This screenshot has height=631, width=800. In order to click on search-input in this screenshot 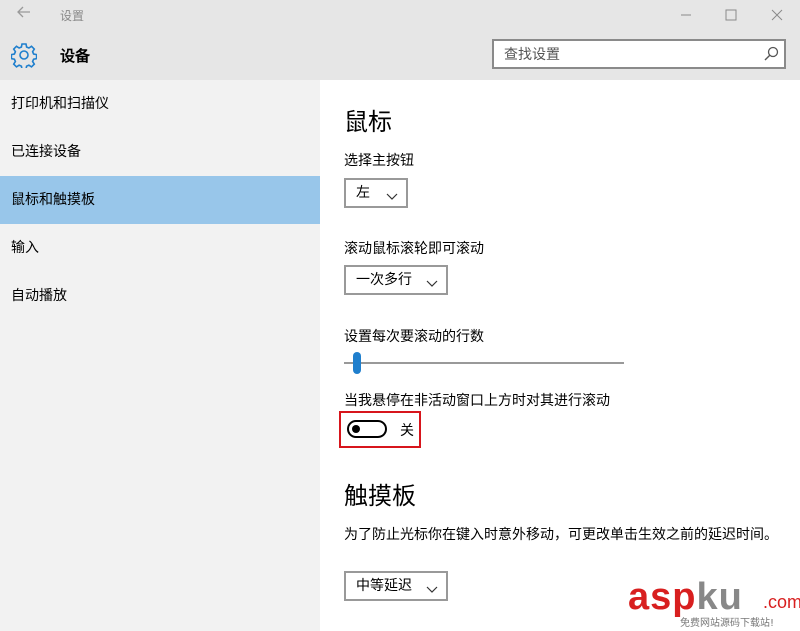, I will do `click(629, 55)`.